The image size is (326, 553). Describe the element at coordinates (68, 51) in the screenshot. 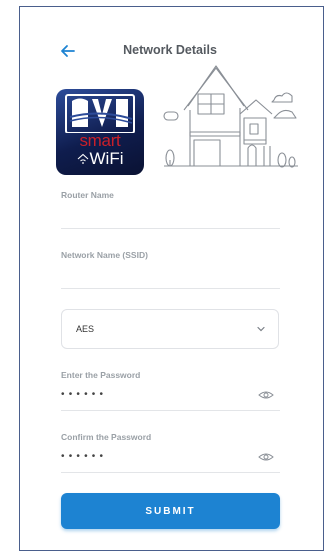

I see `back-arrow-icon` at that location.